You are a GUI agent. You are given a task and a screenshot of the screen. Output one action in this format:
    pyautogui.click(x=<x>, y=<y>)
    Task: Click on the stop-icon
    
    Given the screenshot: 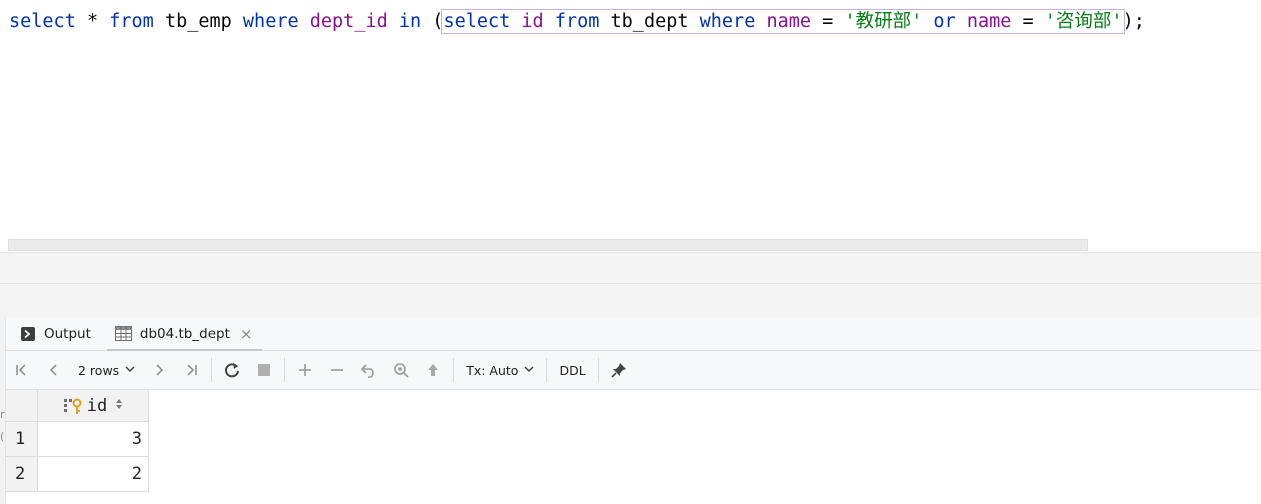 What is the action you would take?
    pyautogui.click(x=264, y=370)
    